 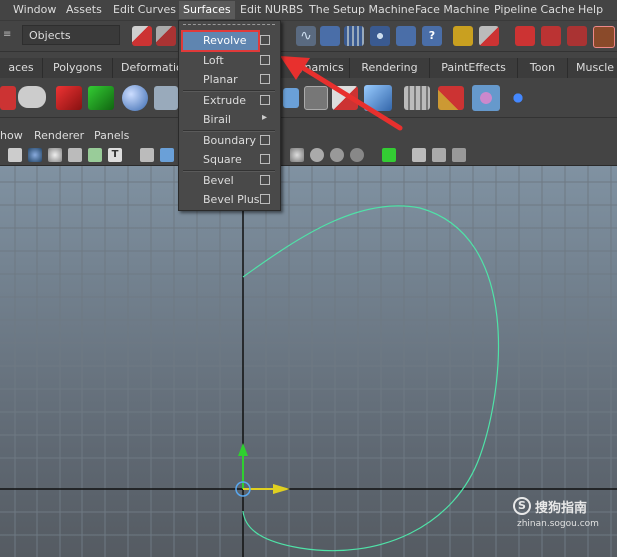 What do you see at coordinates (308, 155) in the screenshot?
I see `panel-toolbar: T` at bounding box center [308, 155].